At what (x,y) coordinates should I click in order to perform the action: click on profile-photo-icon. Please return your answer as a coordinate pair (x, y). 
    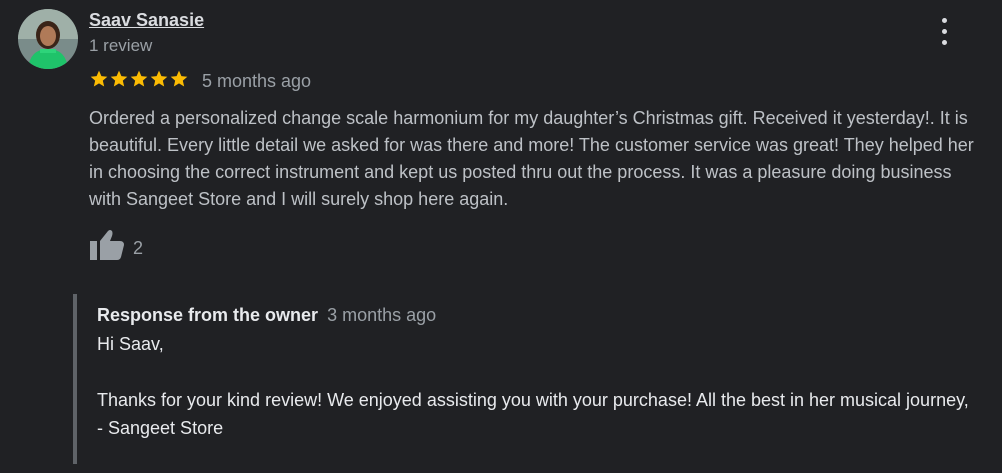
    Looking at the image, I should click on (48, 39).